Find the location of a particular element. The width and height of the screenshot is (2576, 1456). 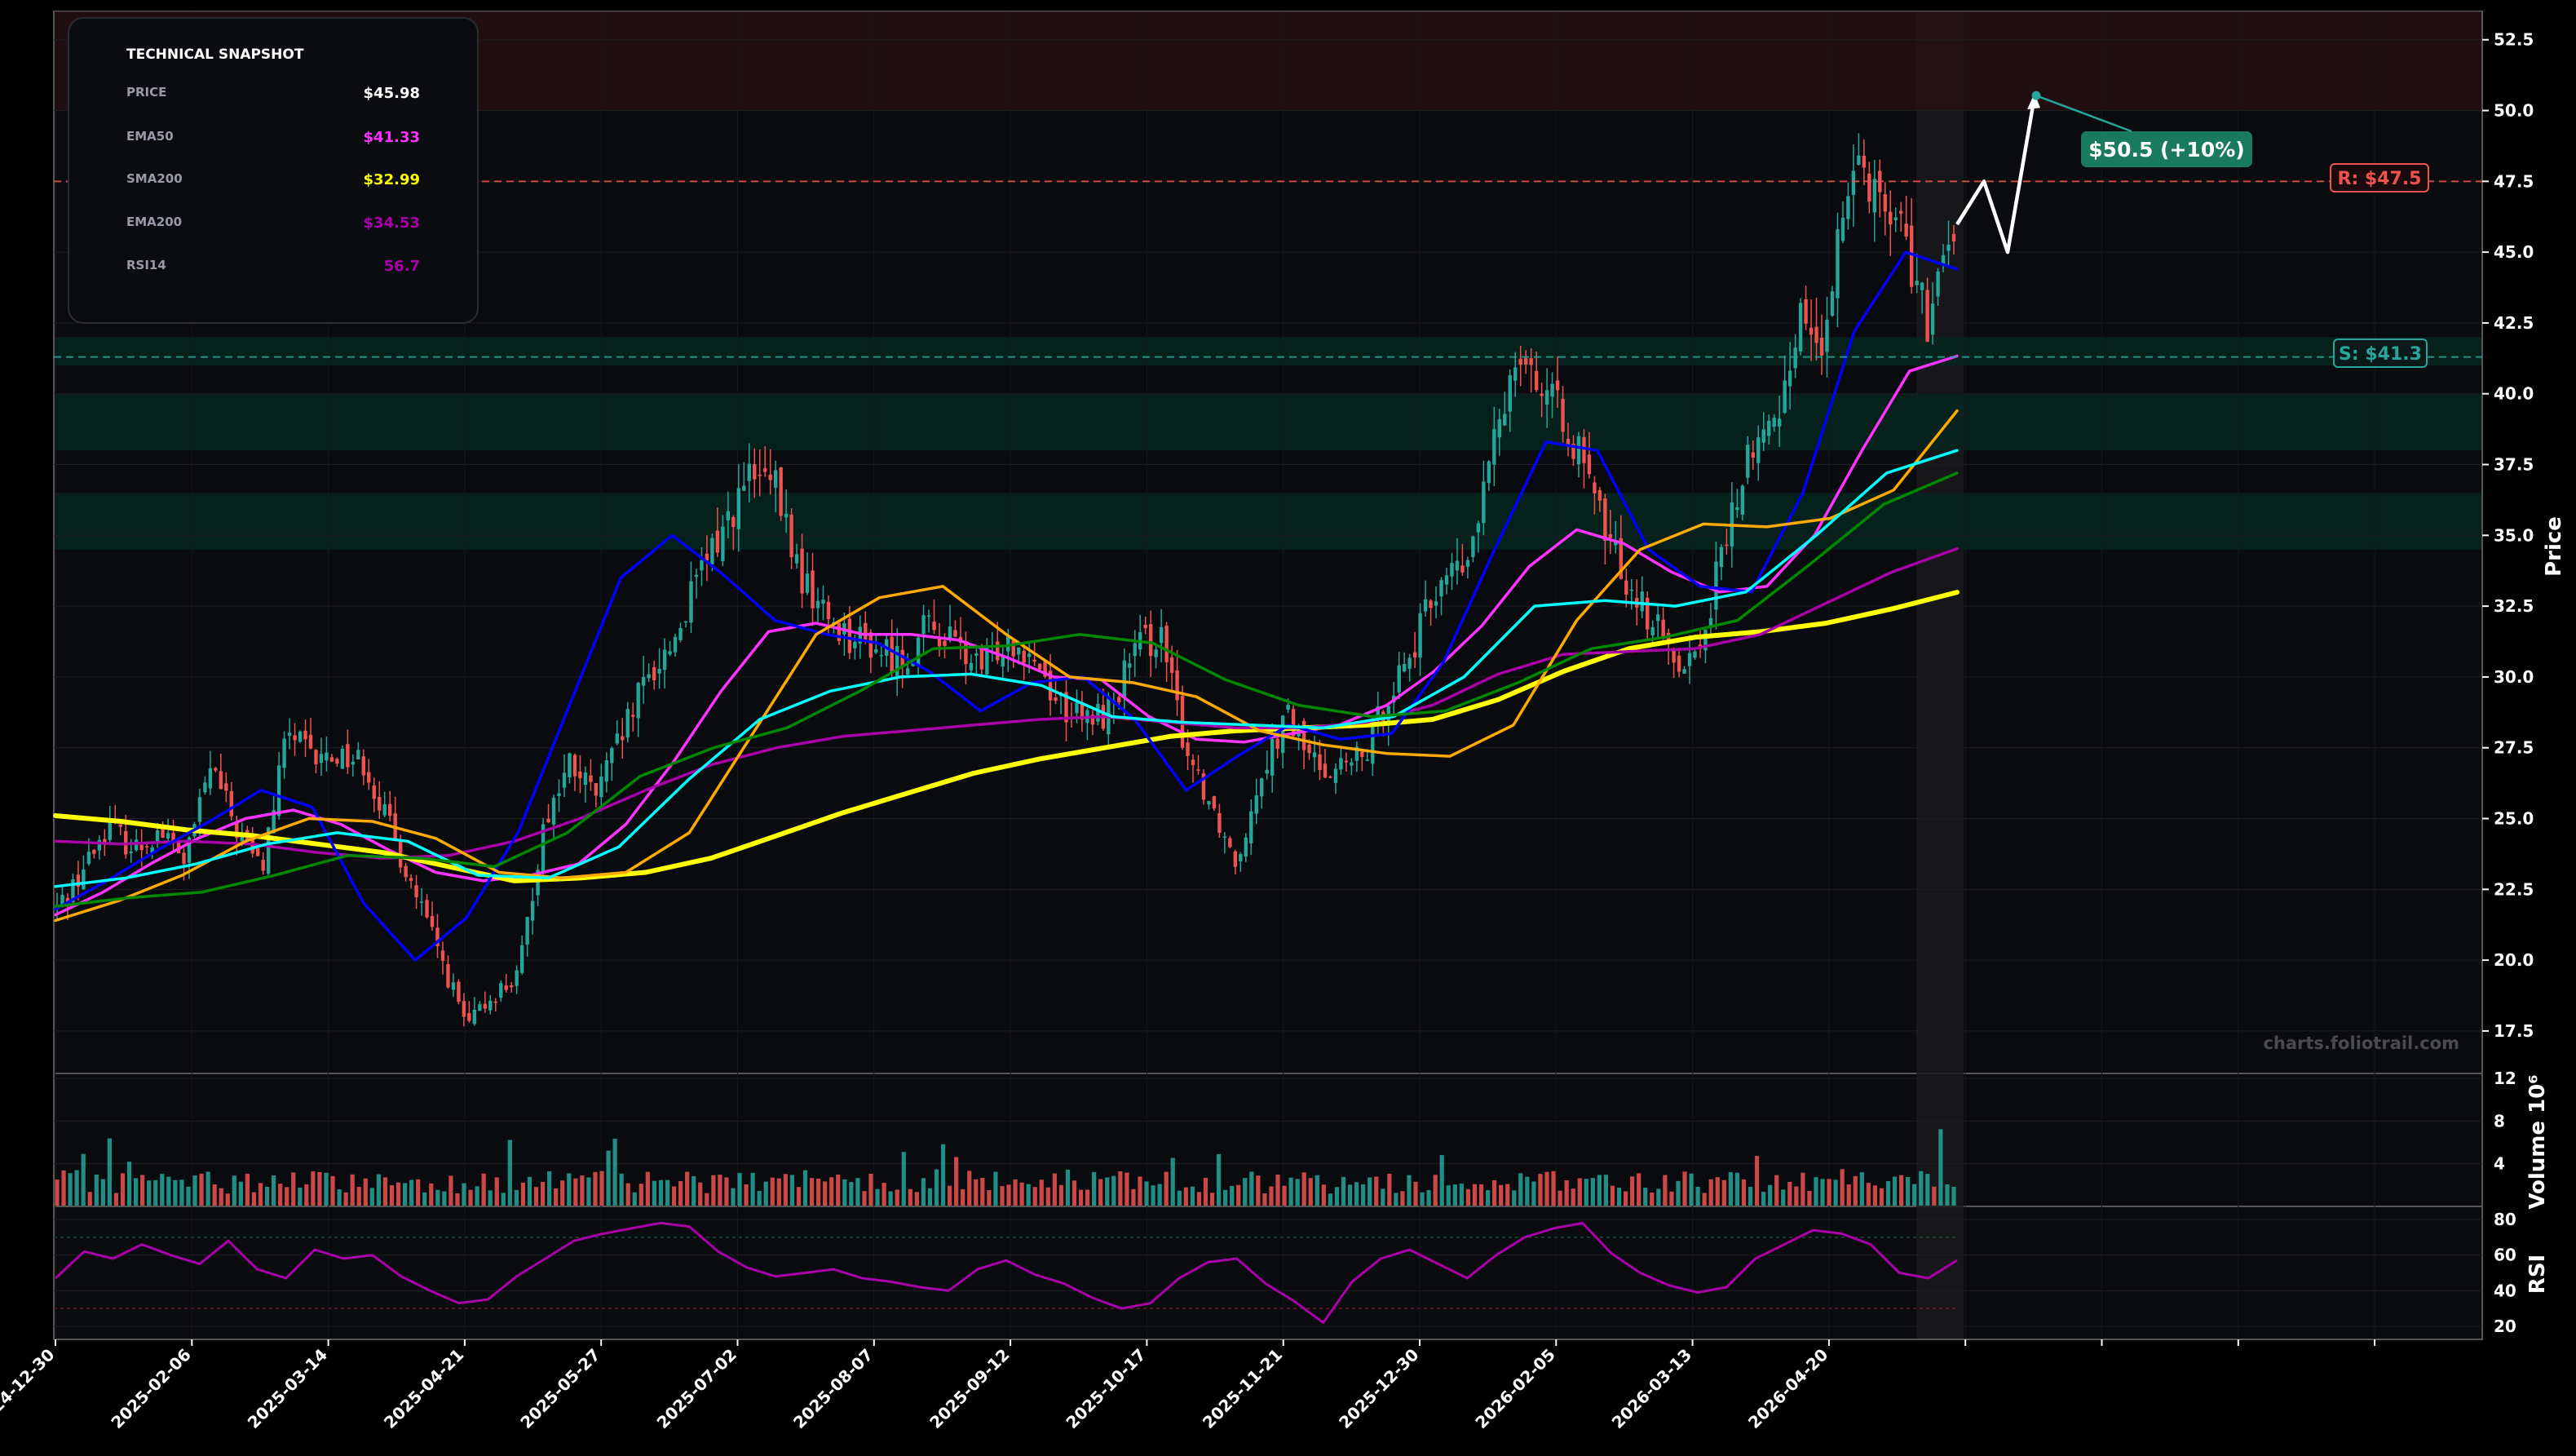

price-tick-label: 32.5 is located at coordinates (2514, 606).